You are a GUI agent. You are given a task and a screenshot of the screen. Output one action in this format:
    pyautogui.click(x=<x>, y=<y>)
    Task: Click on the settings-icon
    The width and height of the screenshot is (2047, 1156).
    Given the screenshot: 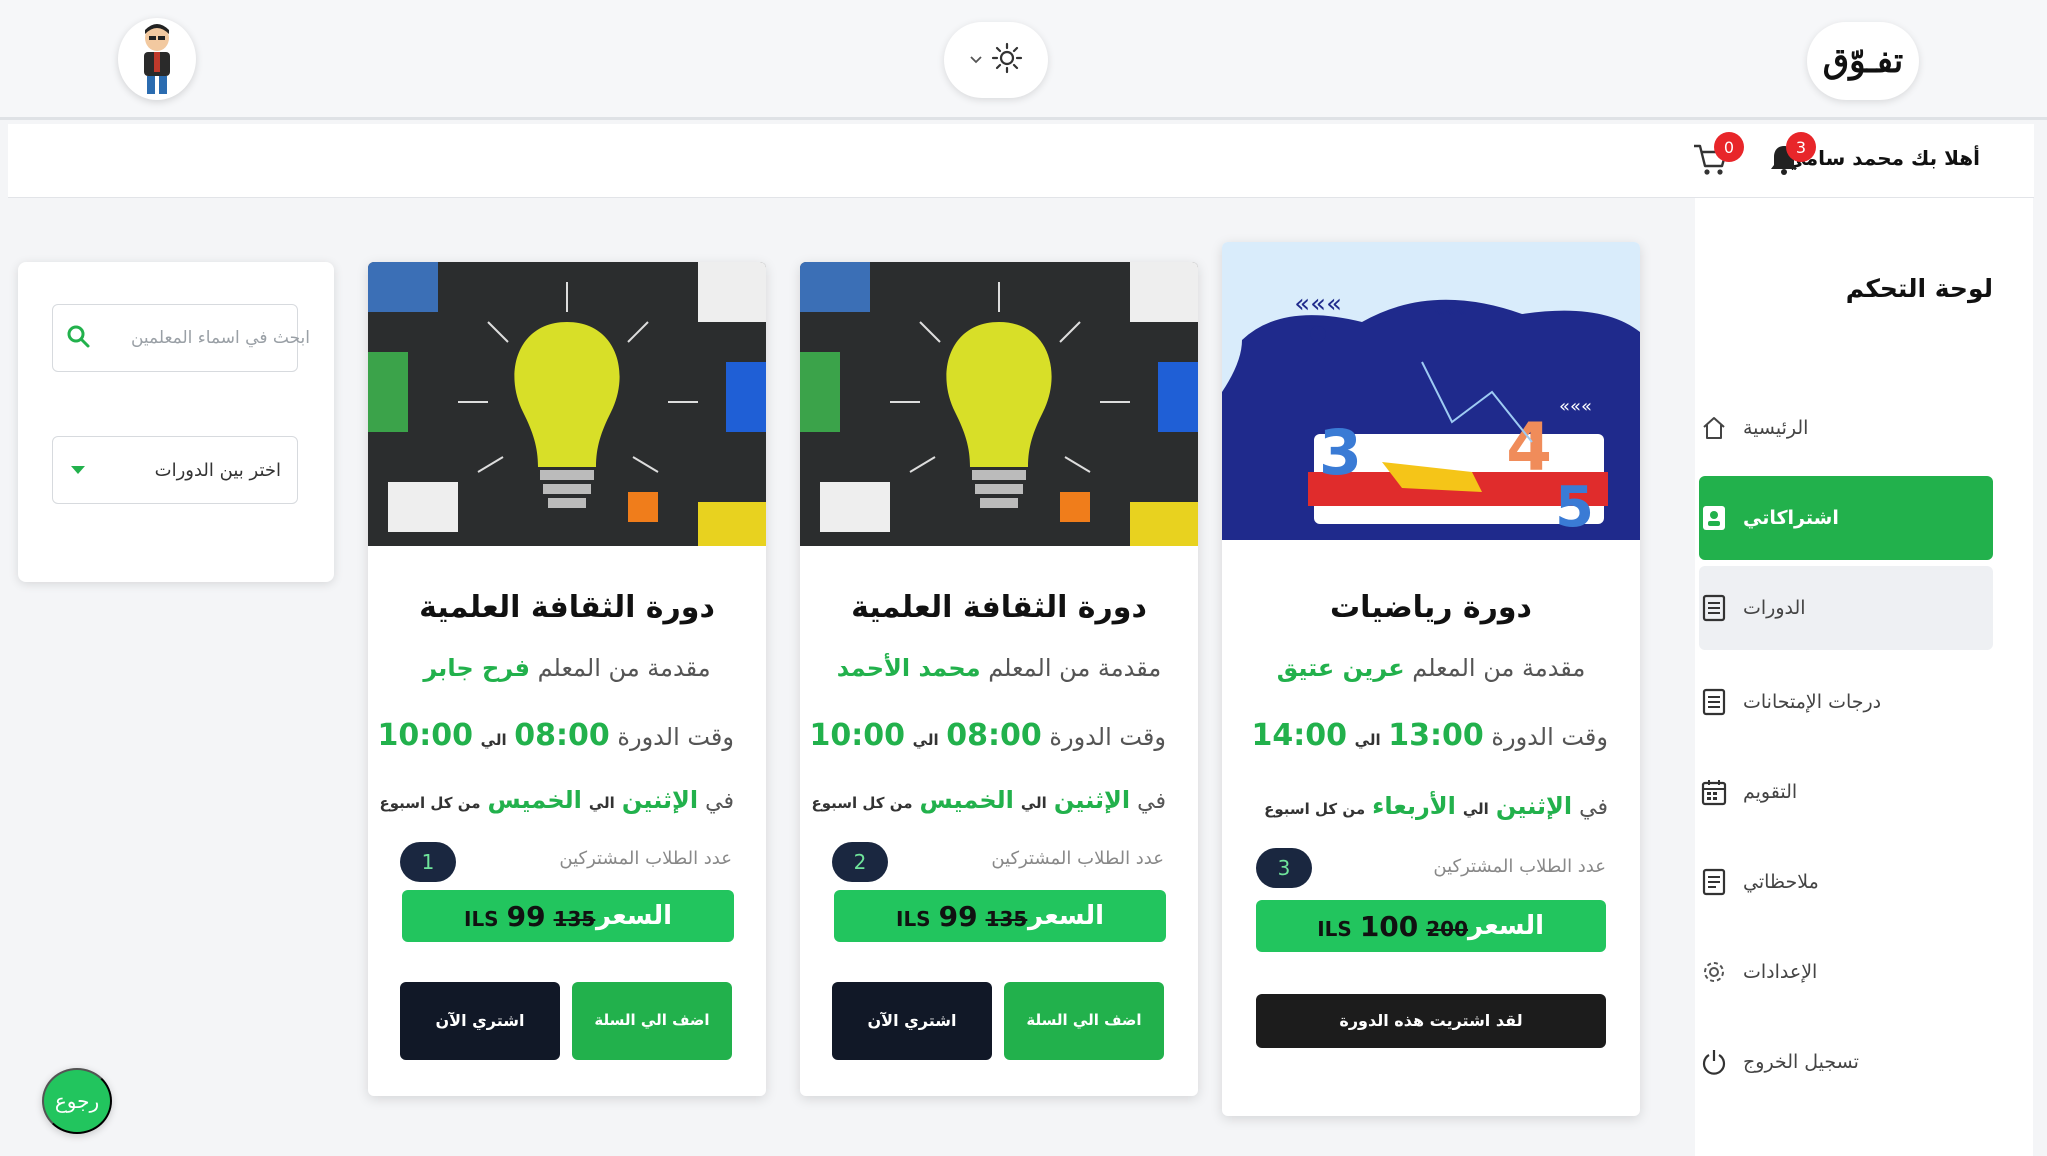 What is the action you would take?
    pyautogui.click(x=1714, y=972)
    